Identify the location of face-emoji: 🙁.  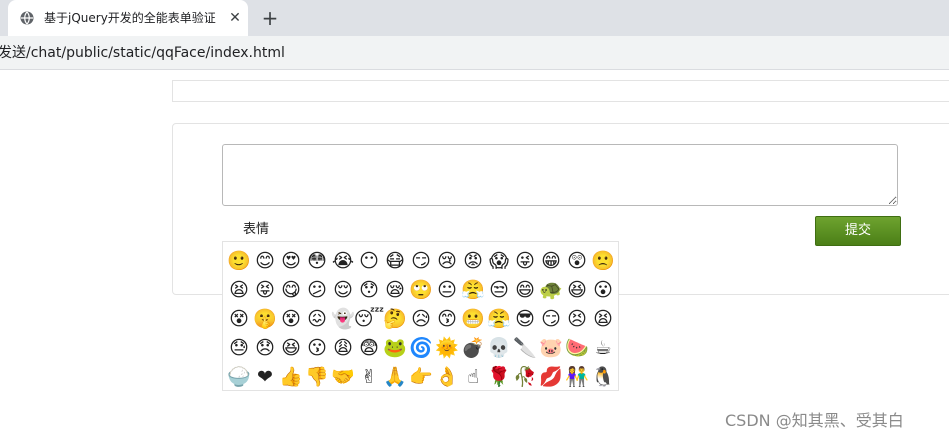
(603, 261).